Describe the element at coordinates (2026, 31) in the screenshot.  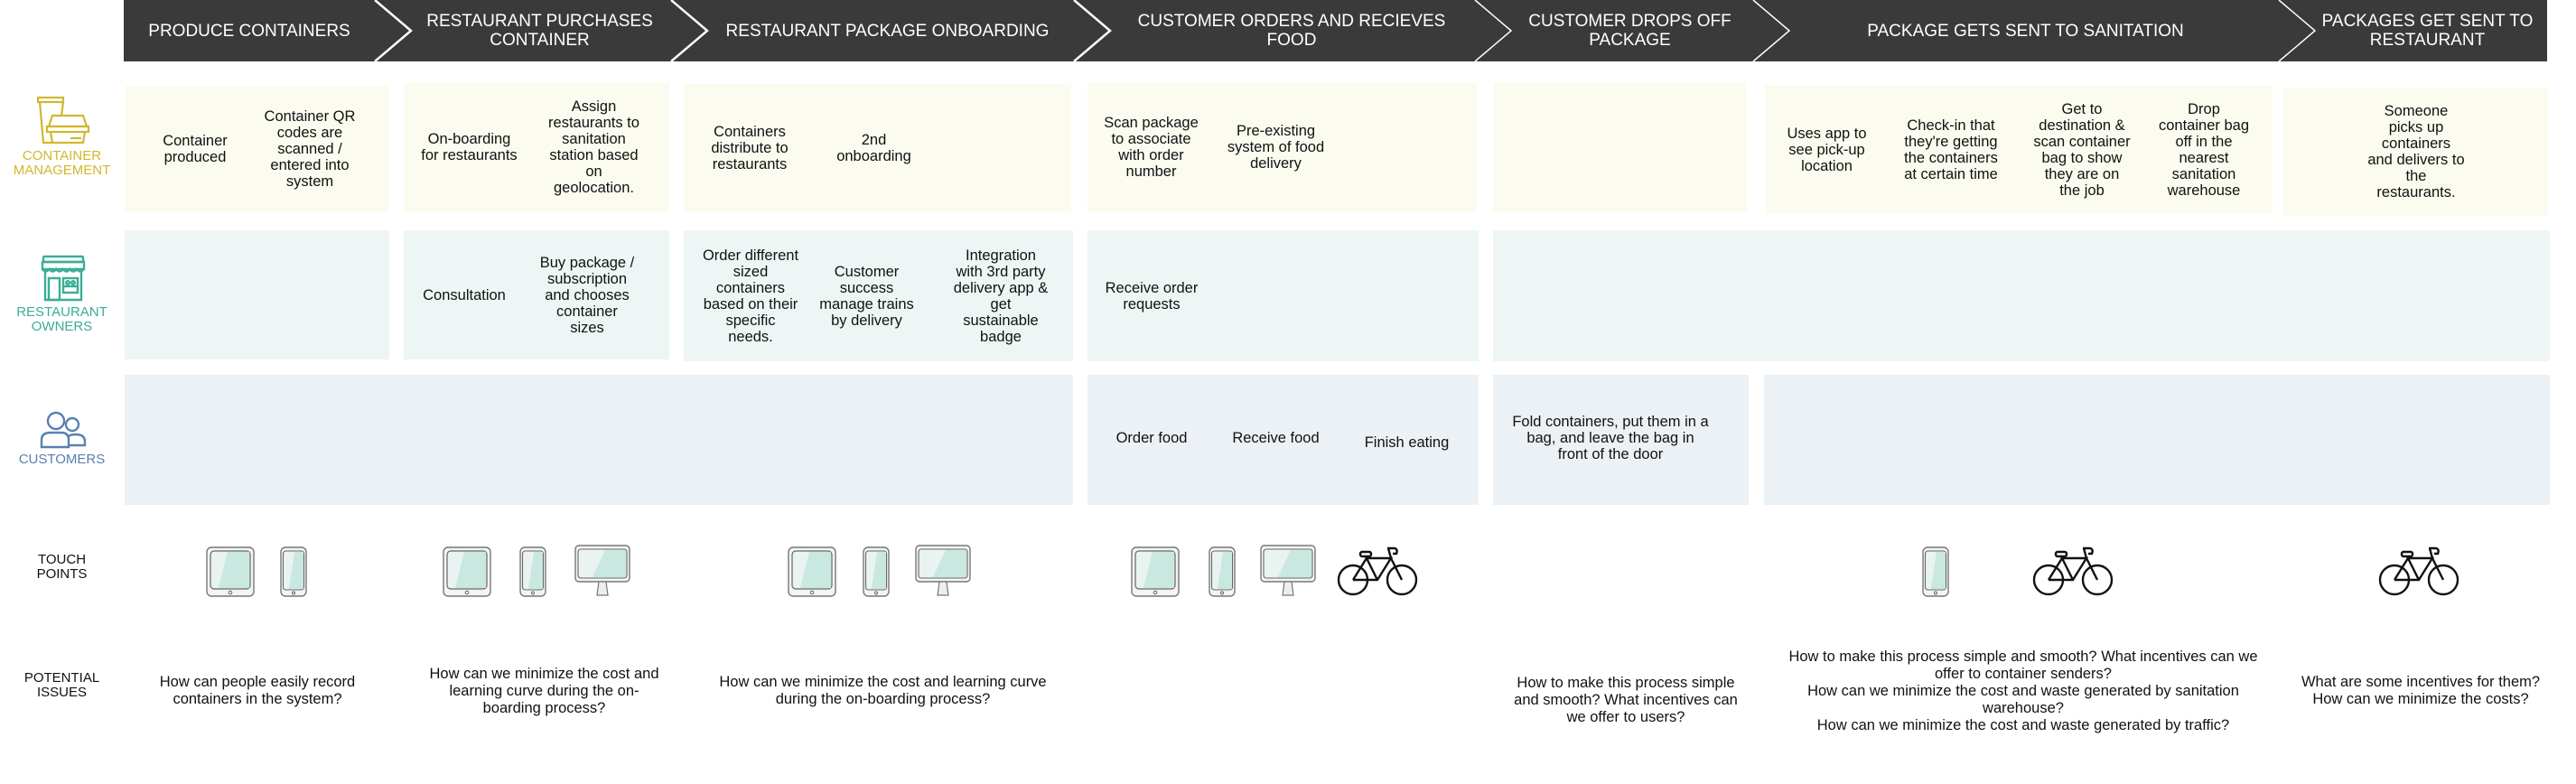
I see `stage-title-sent-to-sanitation: PACKAGE GETS SENT TO SANITATION` at that location.